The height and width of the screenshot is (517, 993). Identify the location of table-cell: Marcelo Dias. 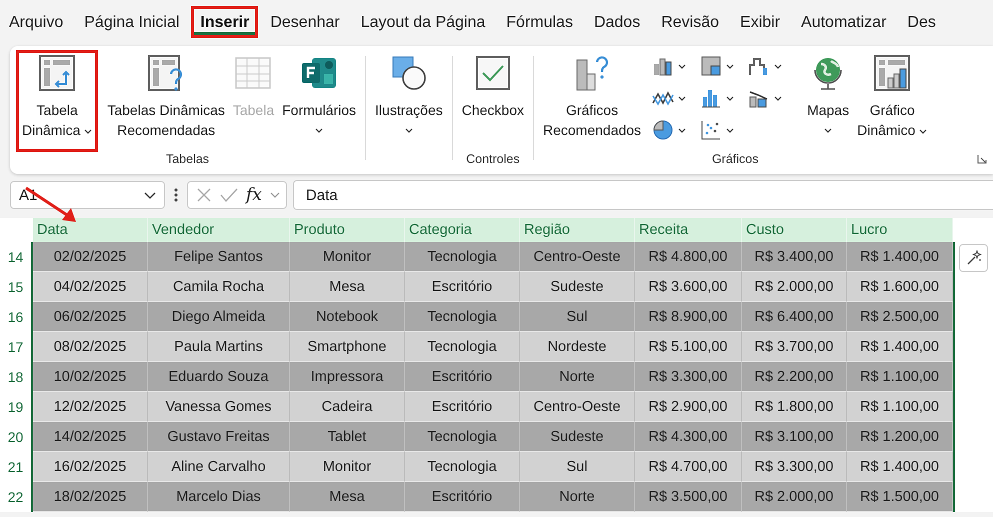
(219, 497).